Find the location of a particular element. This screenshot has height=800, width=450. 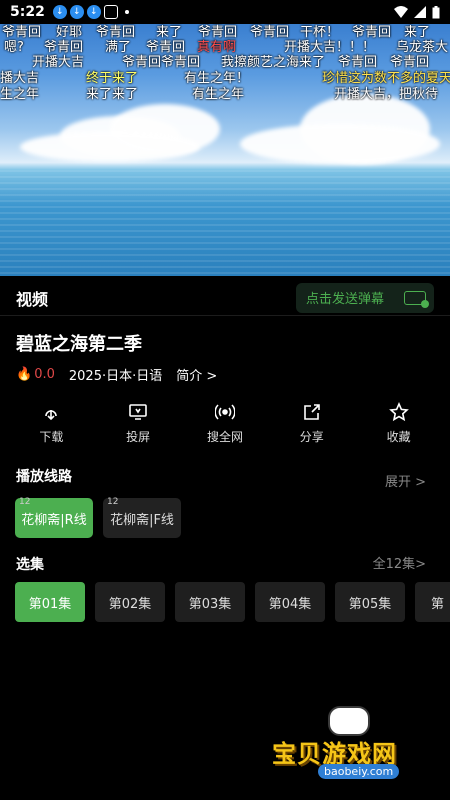

flame-icon: 🔥 is located at coordinates (24, 374).